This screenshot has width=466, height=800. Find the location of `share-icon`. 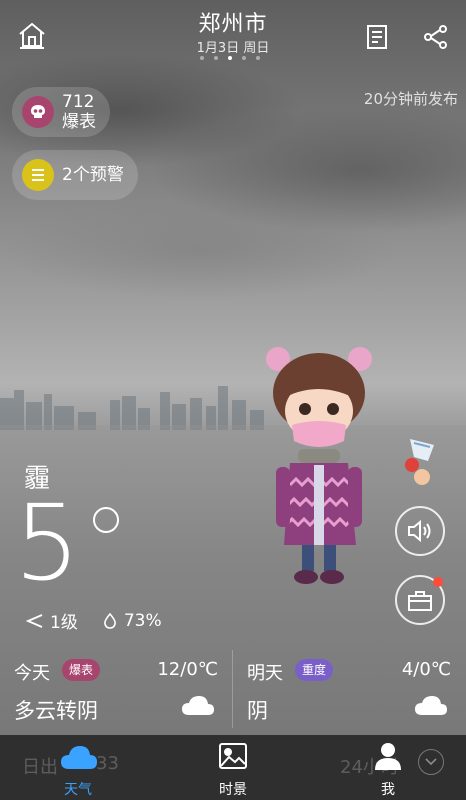

share-icon is located at coordinates (436, 37).